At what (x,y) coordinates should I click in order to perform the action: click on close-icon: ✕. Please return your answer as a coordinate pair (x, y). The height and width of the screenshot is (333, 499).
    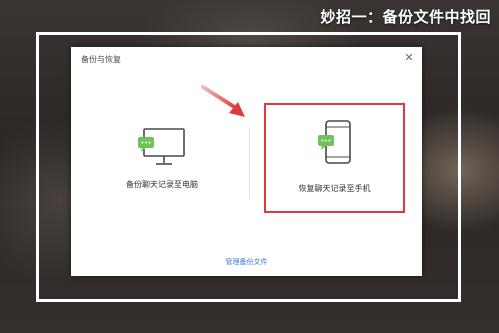
    Looking at the image, I should click on (409, 58).